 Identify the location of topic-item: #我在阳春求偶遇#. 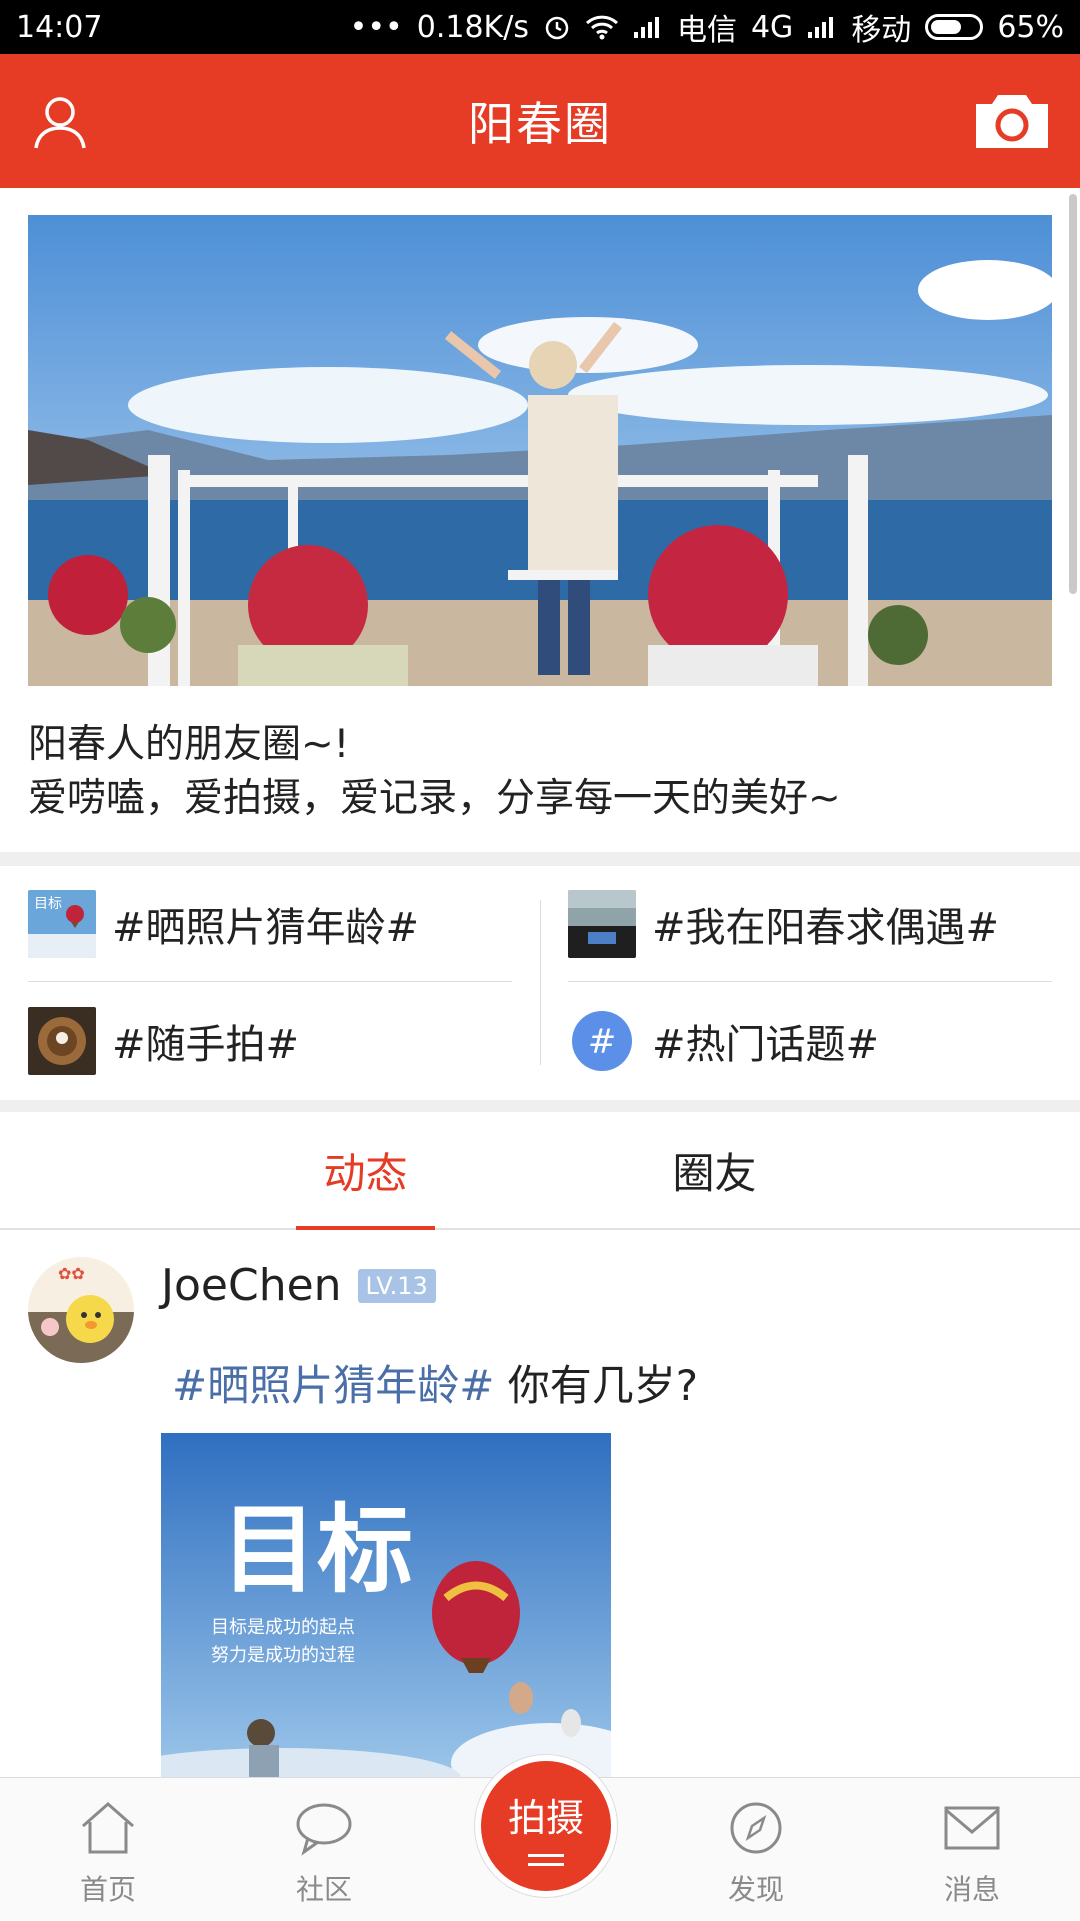
(783, 924).